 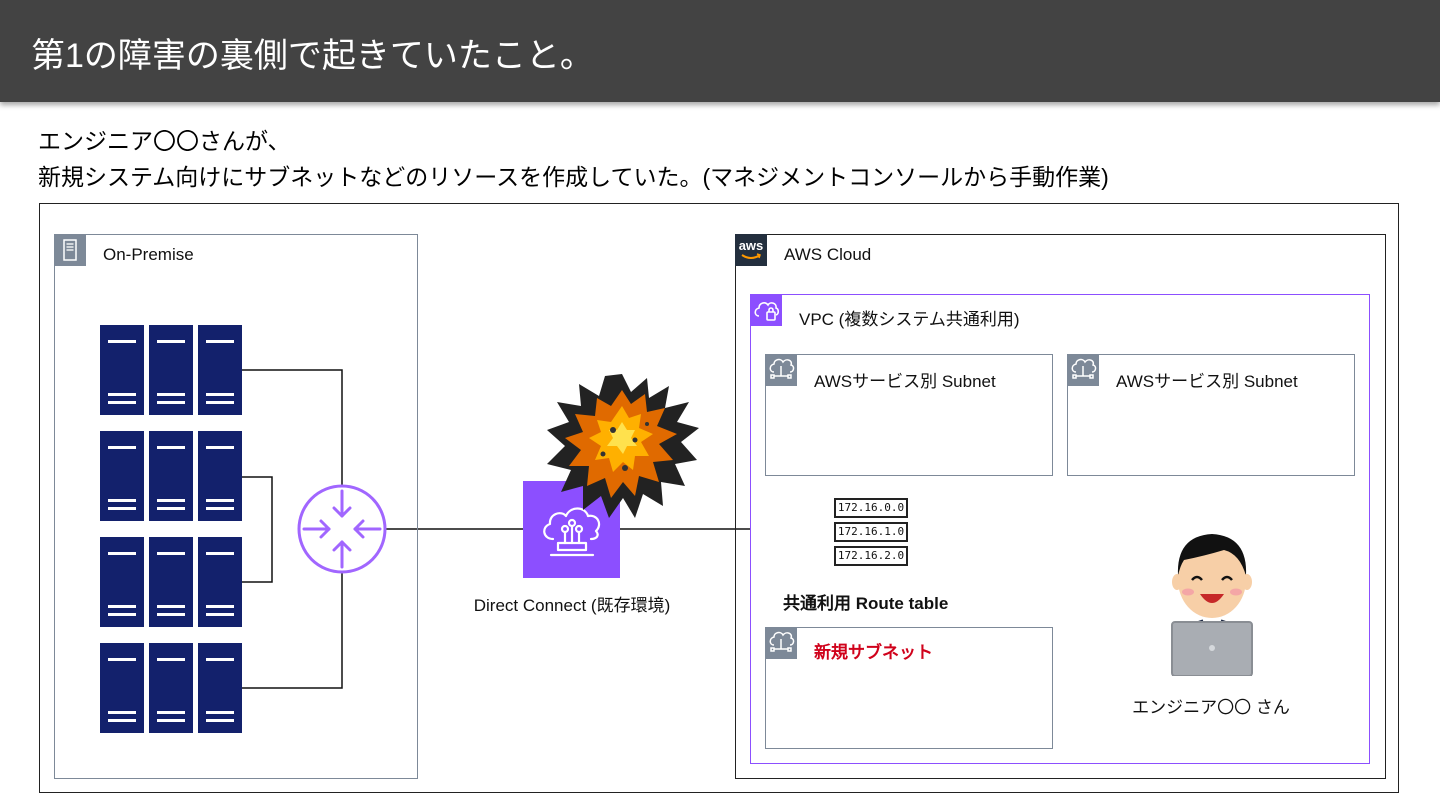 What do you see at coordinates (828, 254) in the screenshot?
I see `aws-cloud-label: AWS Cloud` at bounding box center [828, 254].